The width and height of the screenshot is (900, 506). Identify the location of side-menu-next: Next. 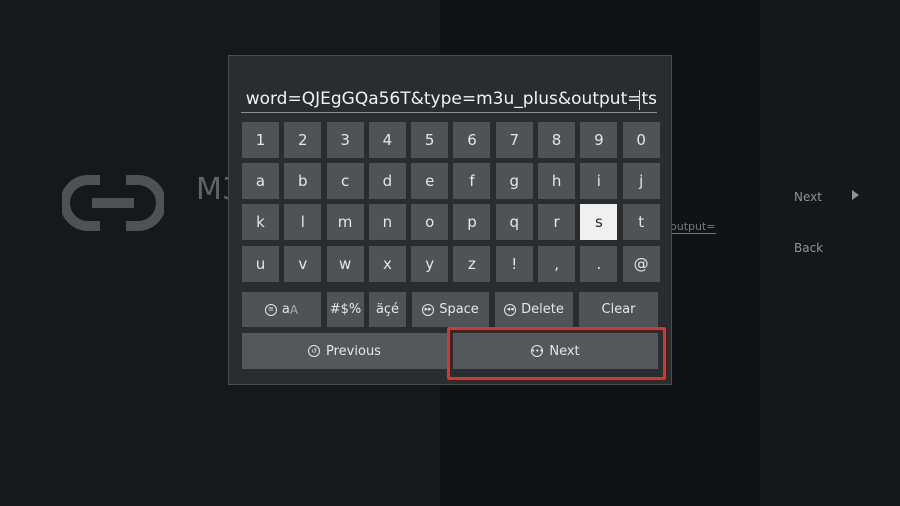
(808, 197).